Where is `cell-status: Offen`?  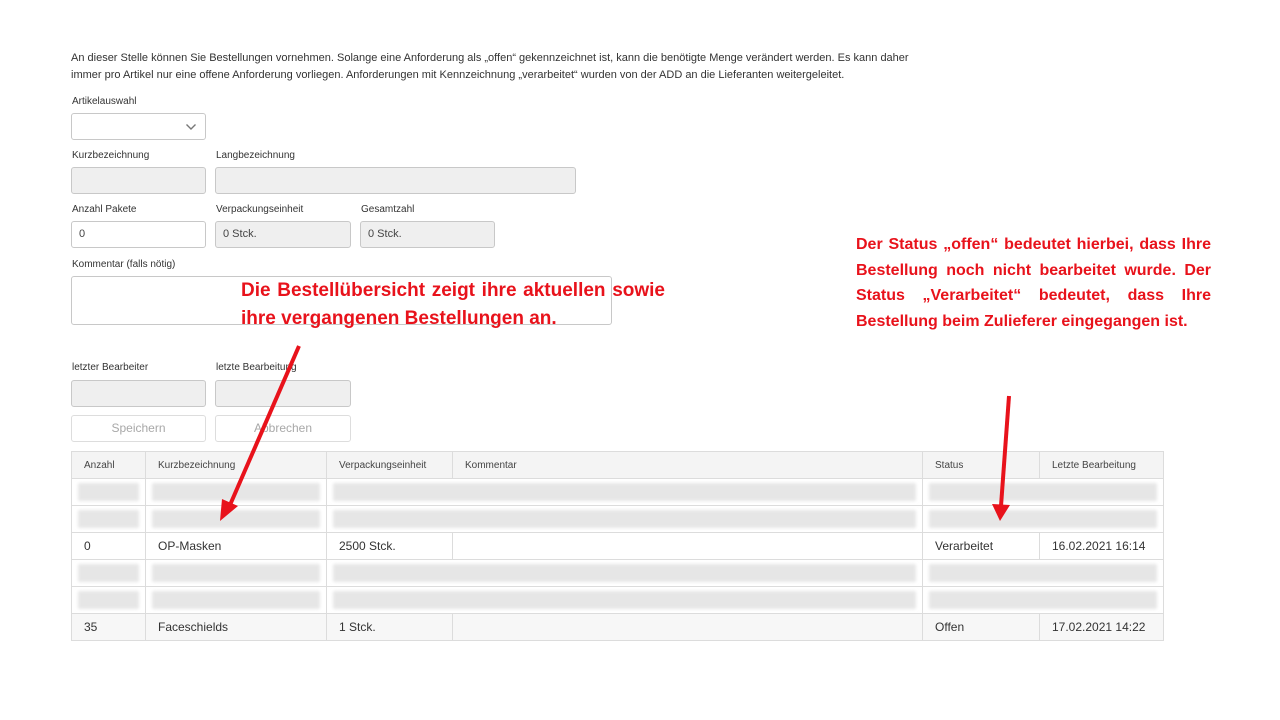 cell-status: Offen is located at coordinates (981, 627).